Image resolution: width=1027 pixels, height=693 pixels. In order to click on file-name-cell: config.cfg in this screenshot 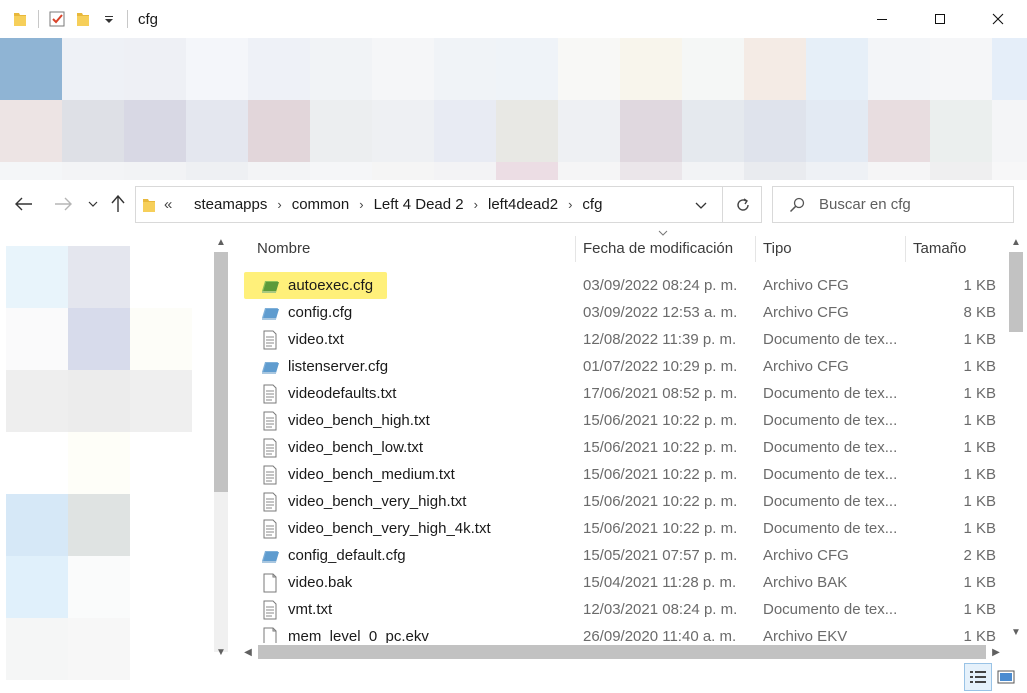, I will do `click(409, 312)`.